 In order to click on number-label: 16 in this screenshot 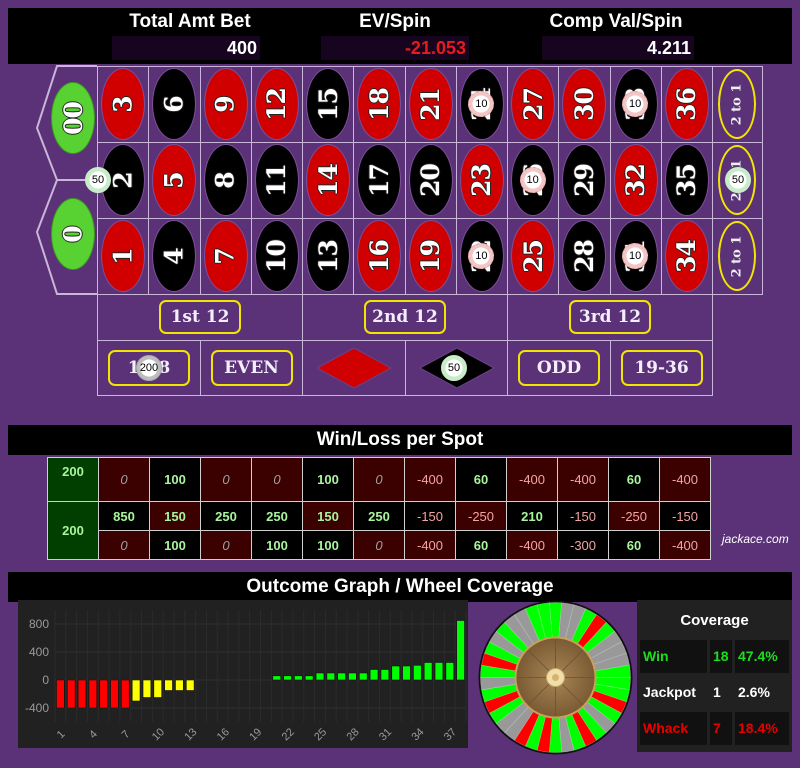, I will do `click(379, 256)`.